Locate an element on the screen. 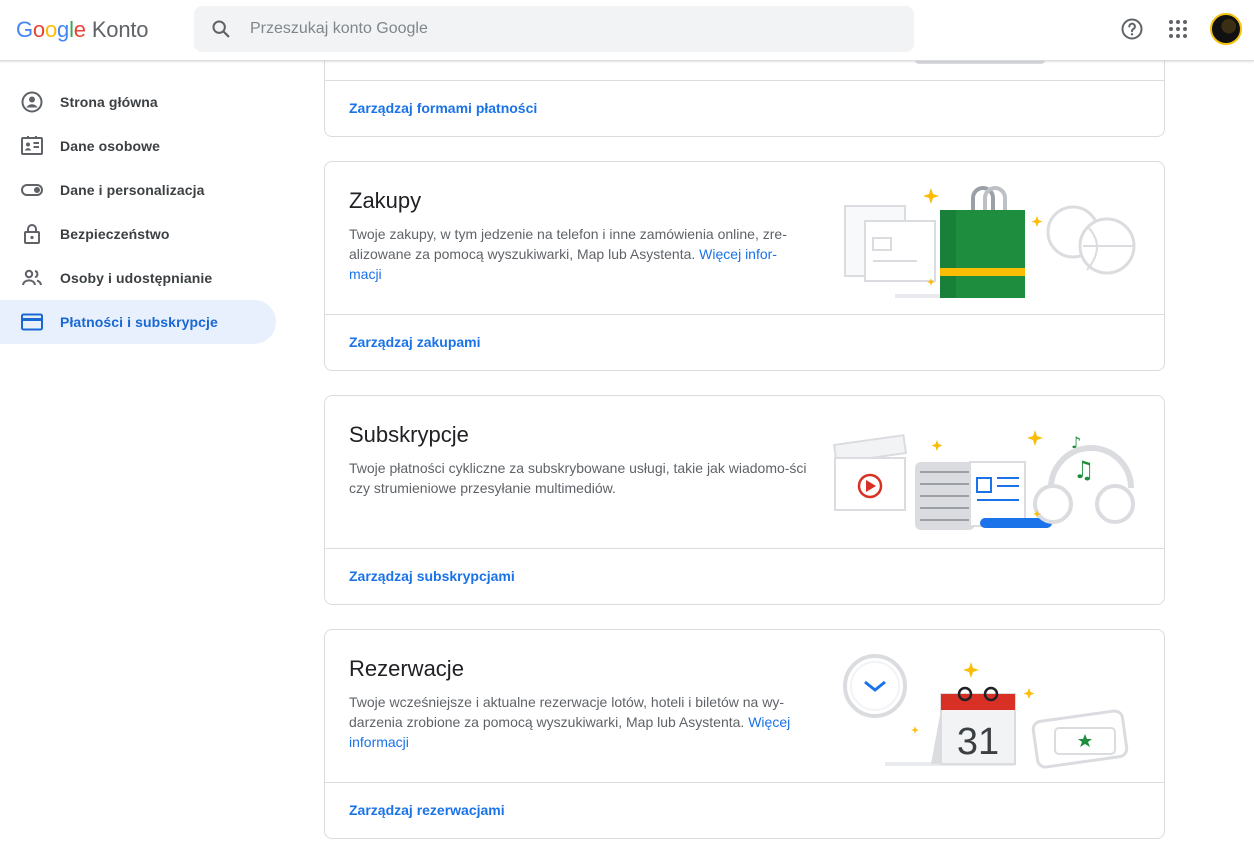  logo-letter: g is located at coordinates (63, 29).